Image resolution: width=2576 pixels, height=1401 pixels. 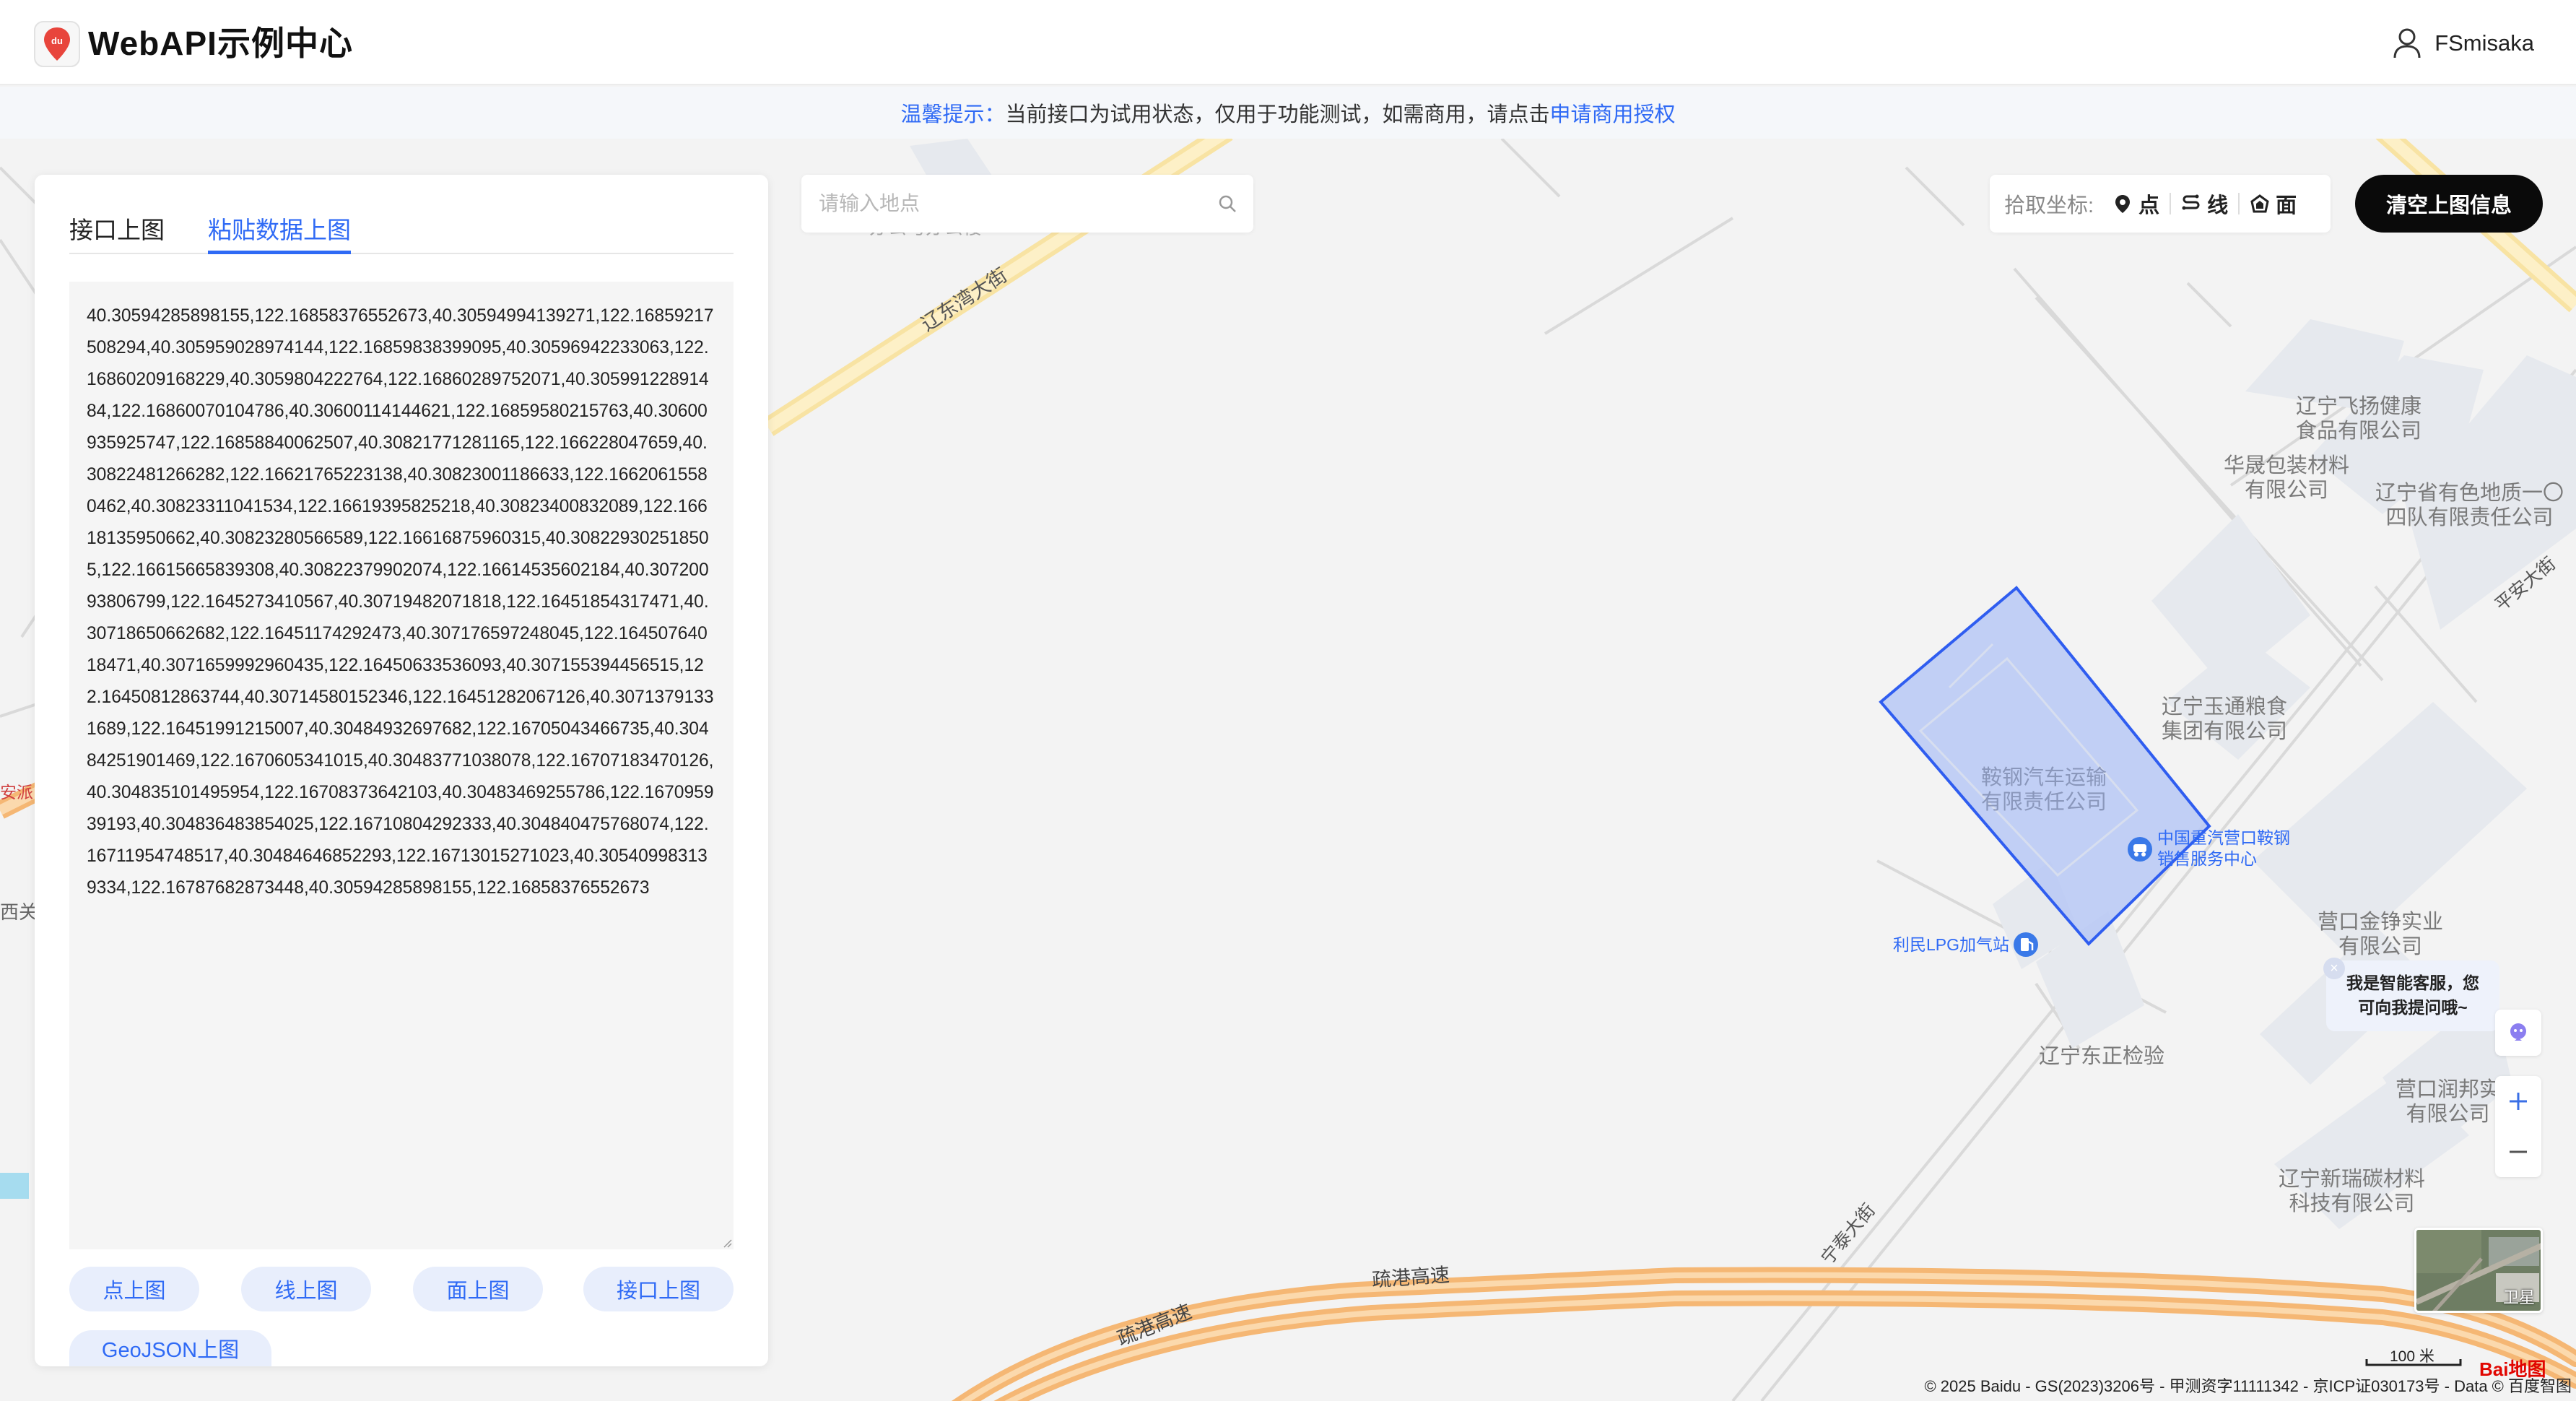 What do you see at coordinates (279, 232) in the screenshot?
I see `tab-paste-data-plot: 粘贴数据上图` at bounding box center [279, 232].